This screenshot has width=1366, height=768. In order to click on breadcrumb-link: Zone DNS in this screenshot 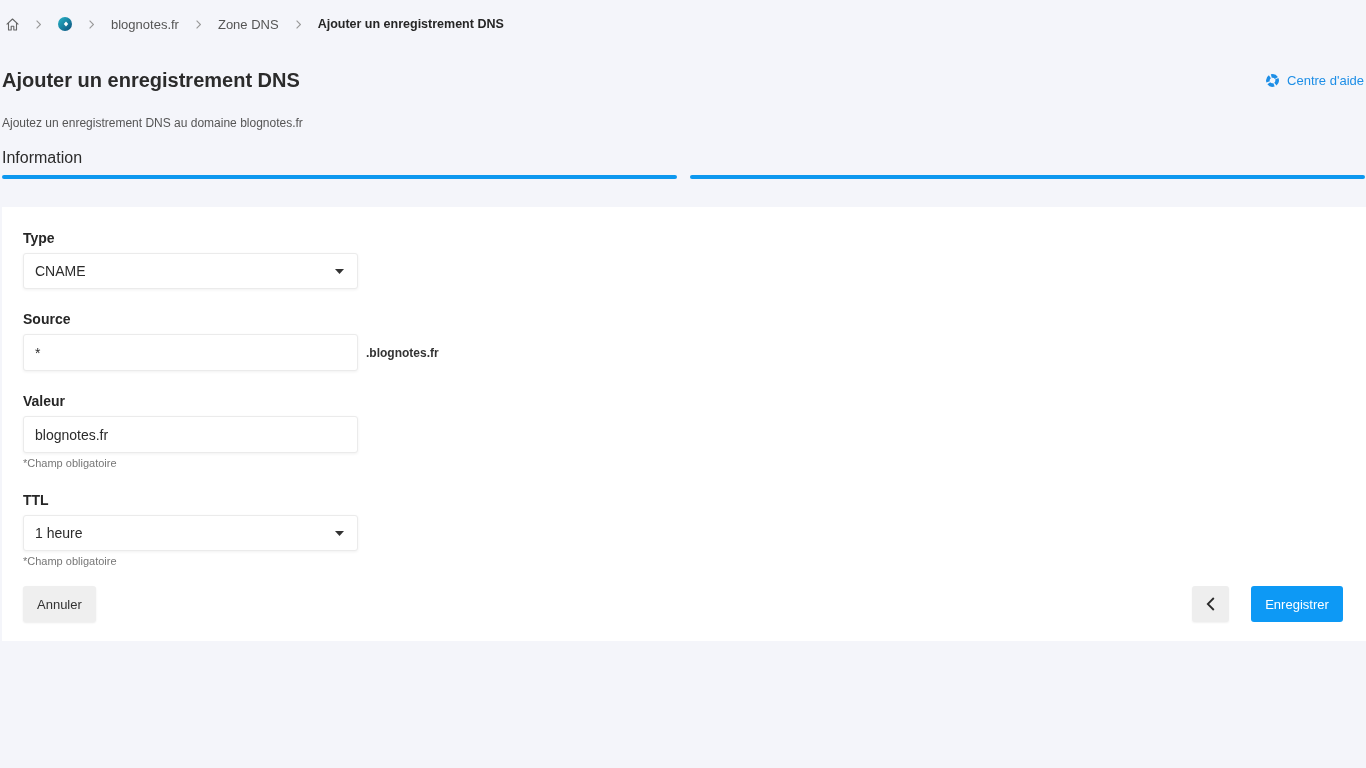, I will do `click(248, 24)`.